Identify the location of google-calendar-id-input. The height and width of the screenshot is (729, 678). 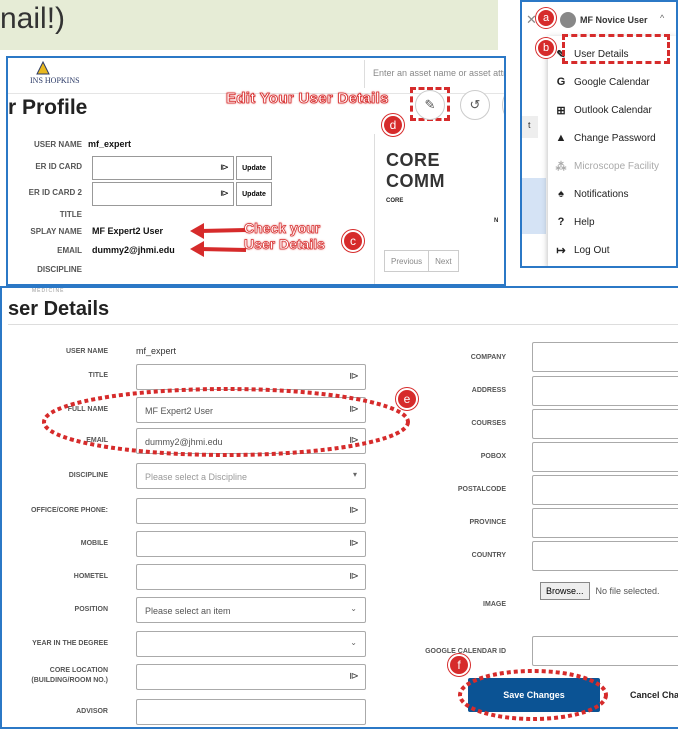
(605, 651).